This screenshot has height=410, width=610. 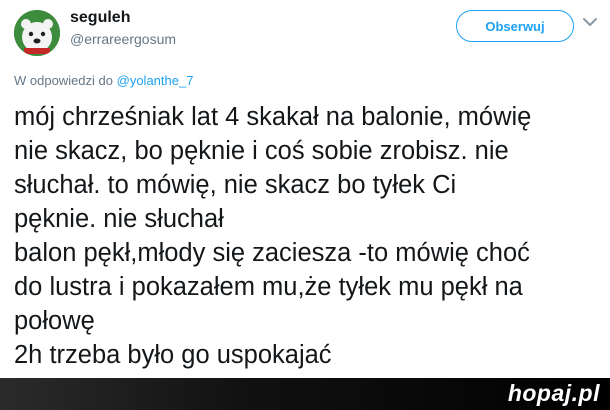 I want to click on tweet-line: 2h trzeba było go uspokajać, so click(x=173, y=355).